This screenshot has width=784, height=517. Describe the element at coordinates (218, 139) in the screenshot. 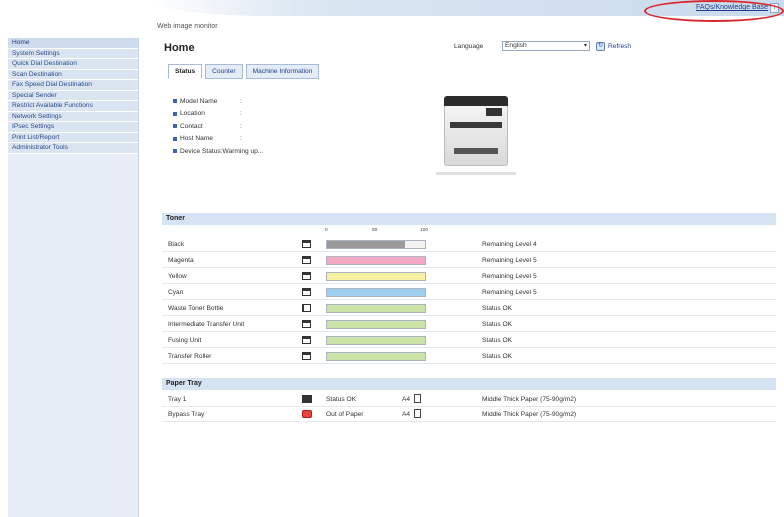

I see `info-row-host-name: Host Name :` at that location.